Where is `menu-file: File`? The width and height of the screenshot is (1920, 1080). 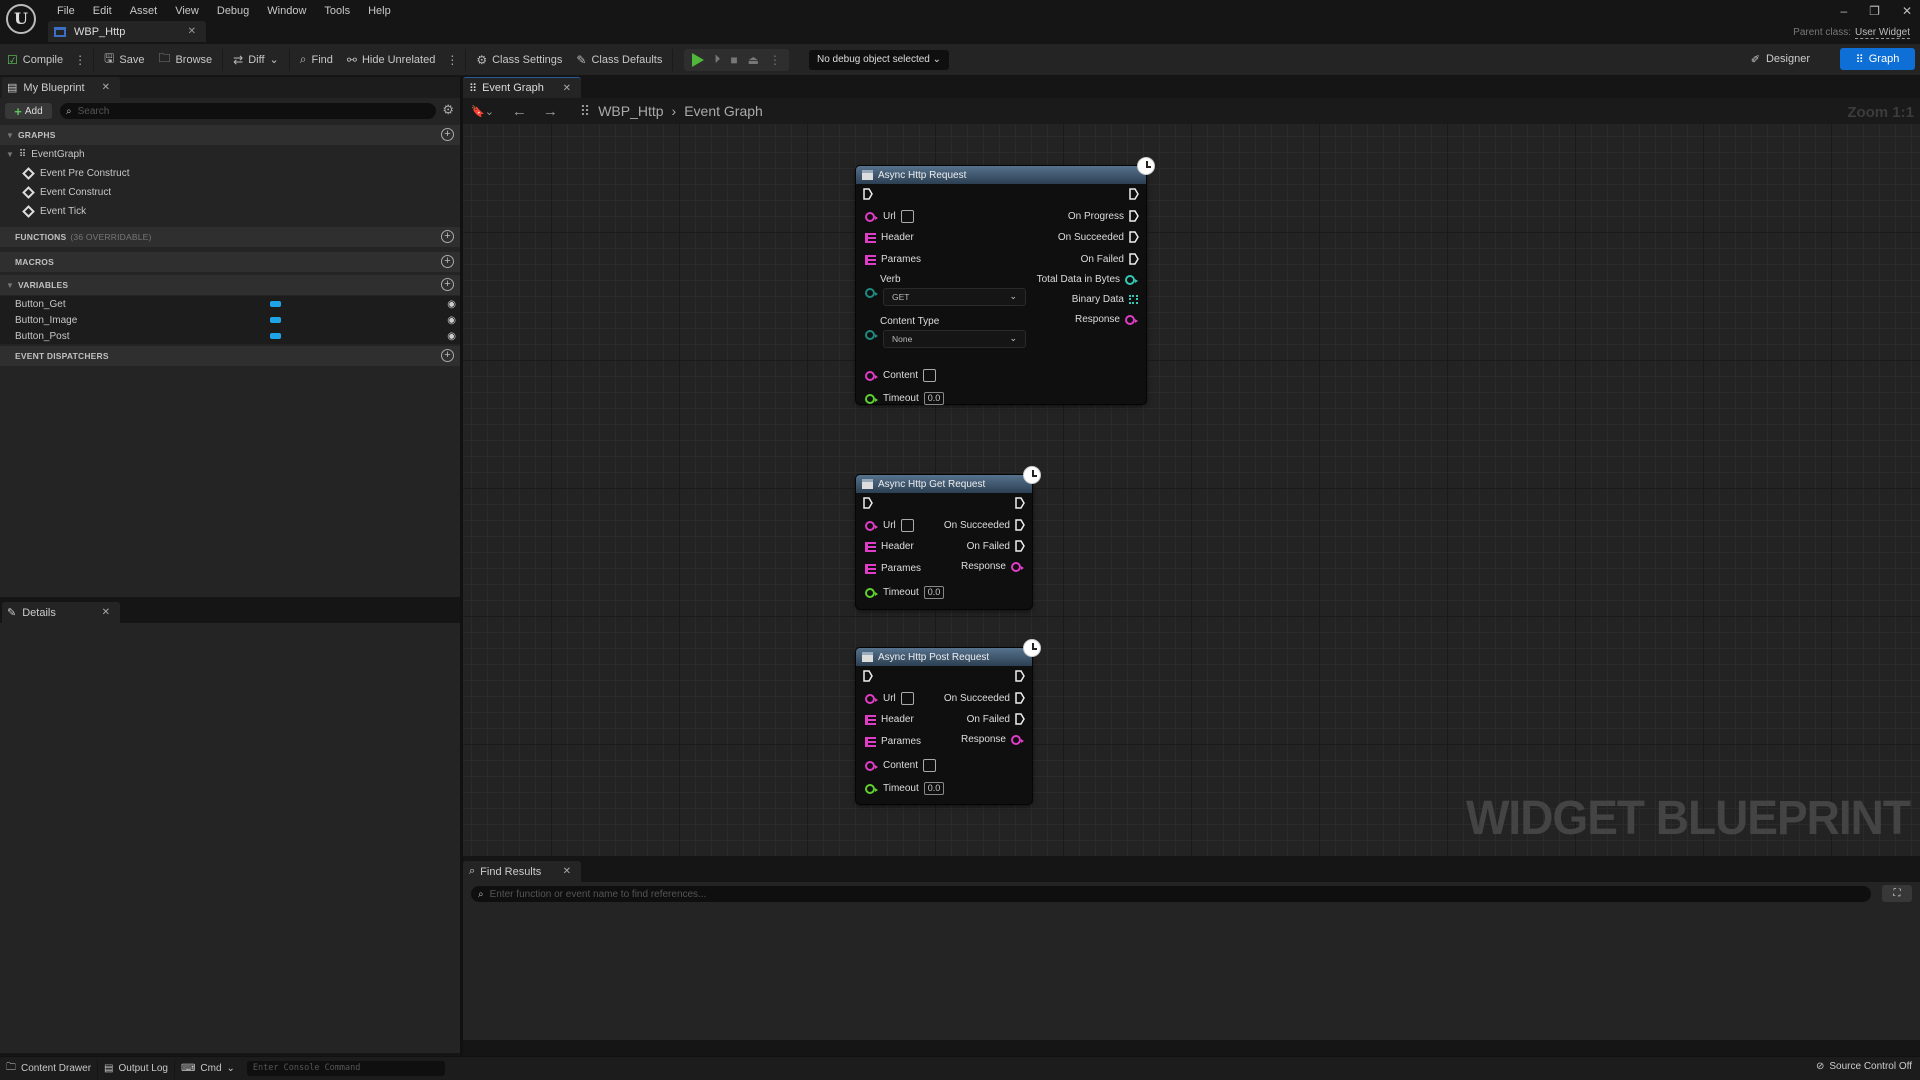
menu-file: File is located at coordinates (66, 11).